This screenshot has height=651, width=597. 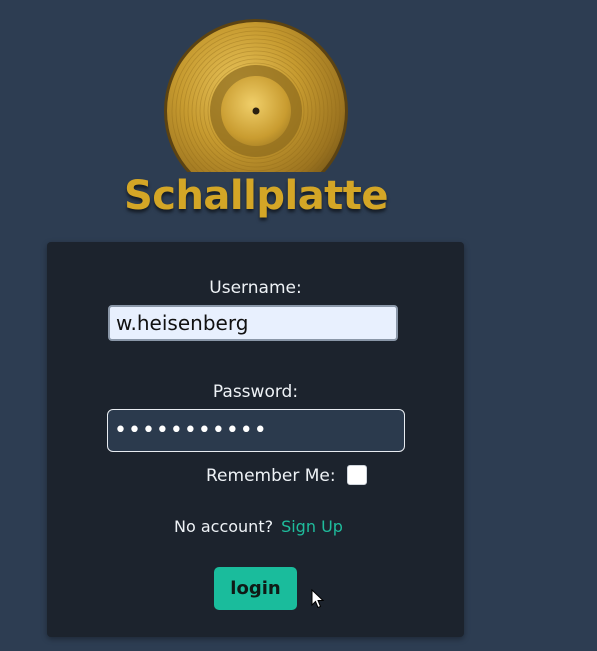 What do you see at coordinates (256, 95) in the screenshot?
I see `vinyl-record-icon` at bounding box center [256, 95].